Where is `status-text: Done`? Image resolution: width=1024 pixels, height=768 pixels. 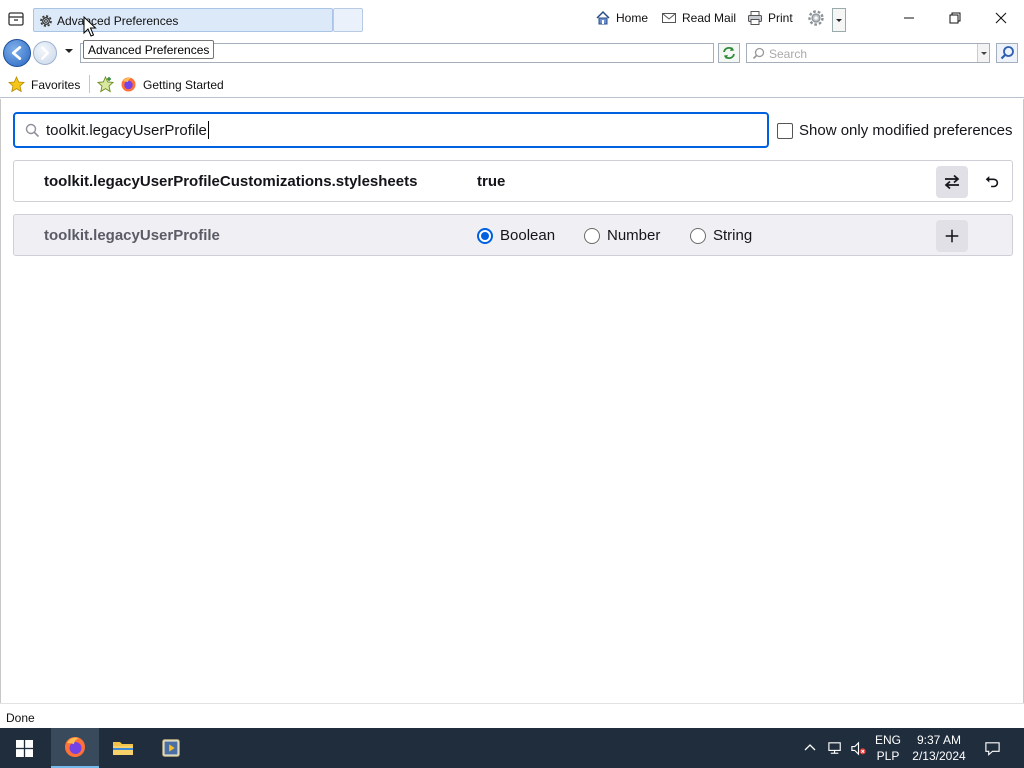
status-text: Done is located at coordinates (20, 718).